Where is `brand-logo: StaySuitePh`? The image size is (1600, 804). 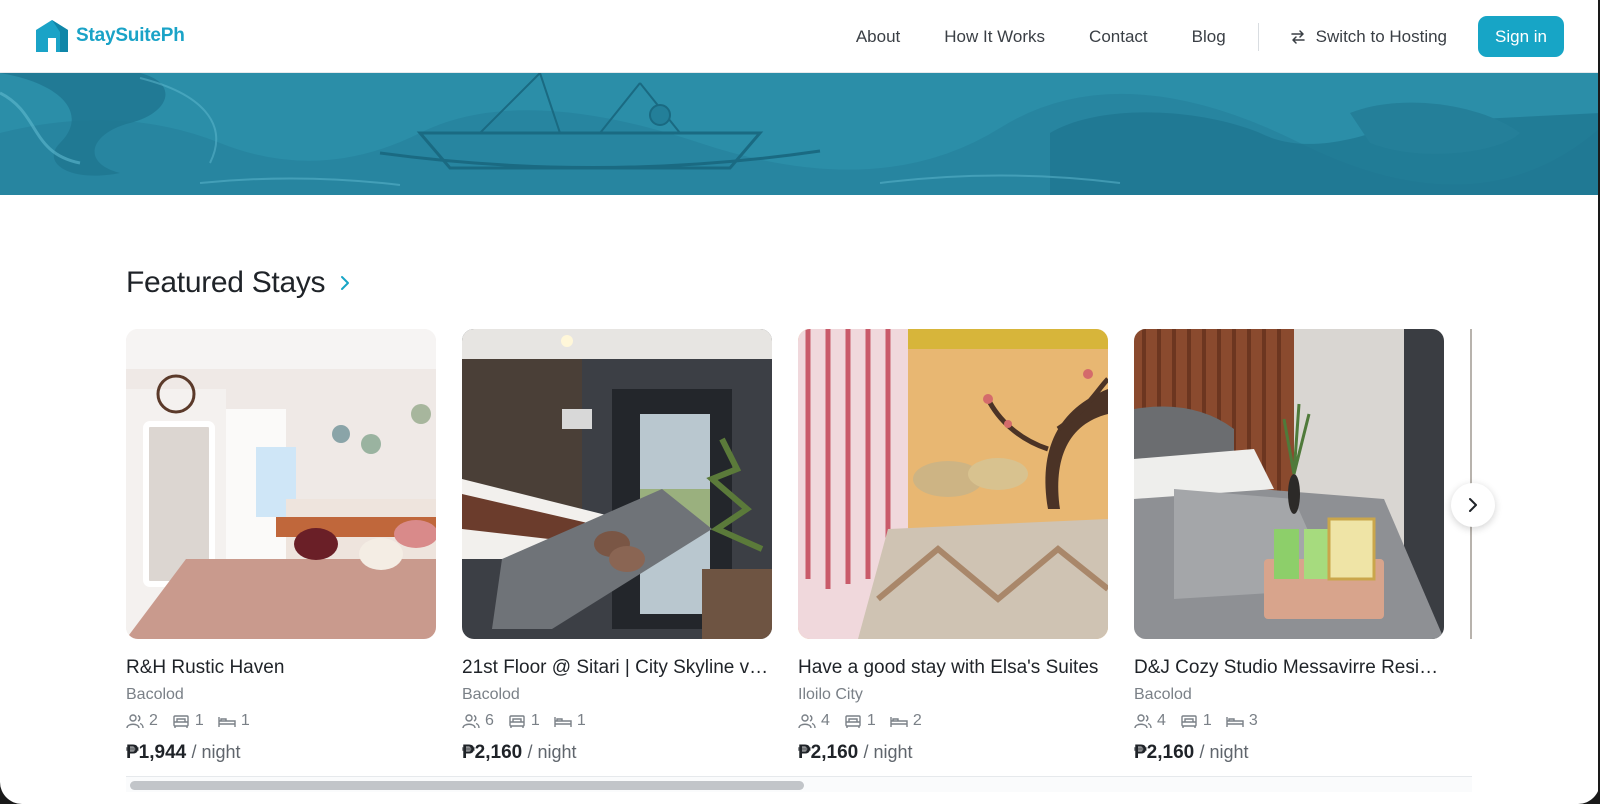 brand-logo: StaySuitePh is located at coordinates (109, 36).